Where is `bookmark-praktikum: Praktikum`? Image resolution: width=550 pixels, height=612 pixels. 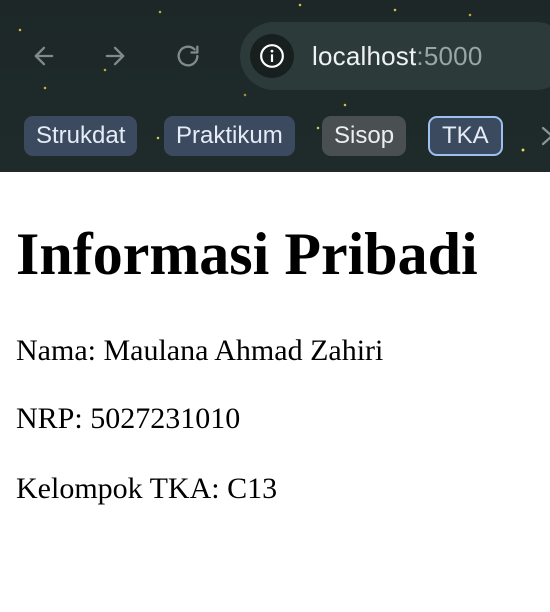 bookmark-praktikum: Praktikum is located at coordinates (229, 136).